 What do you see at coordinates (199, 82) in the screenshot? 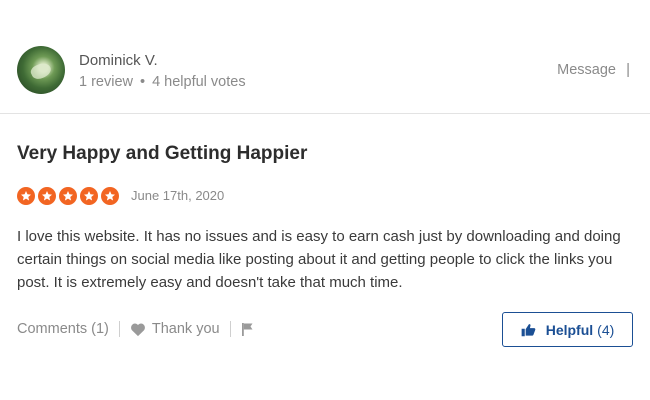
I see `helpful-votes-count: 4 helpful votes` at bounding box center [199, 82].